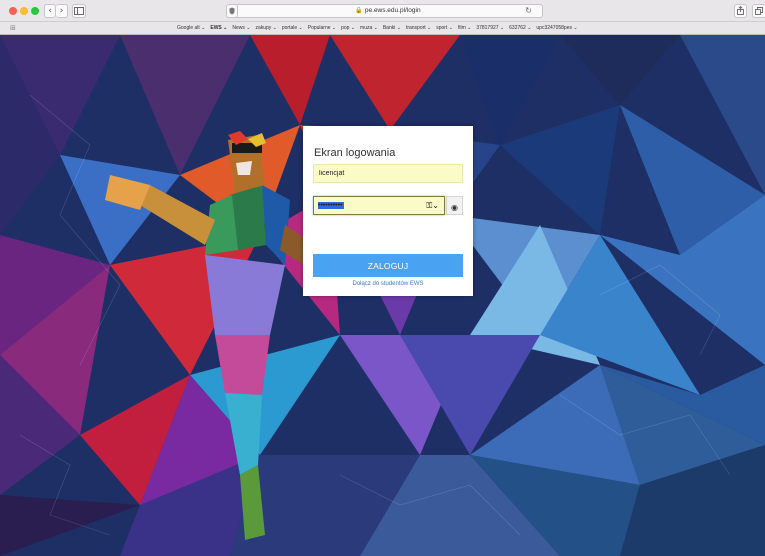 The image size is (765, 556). I want to click on tabs-icon, so click(759, 11).